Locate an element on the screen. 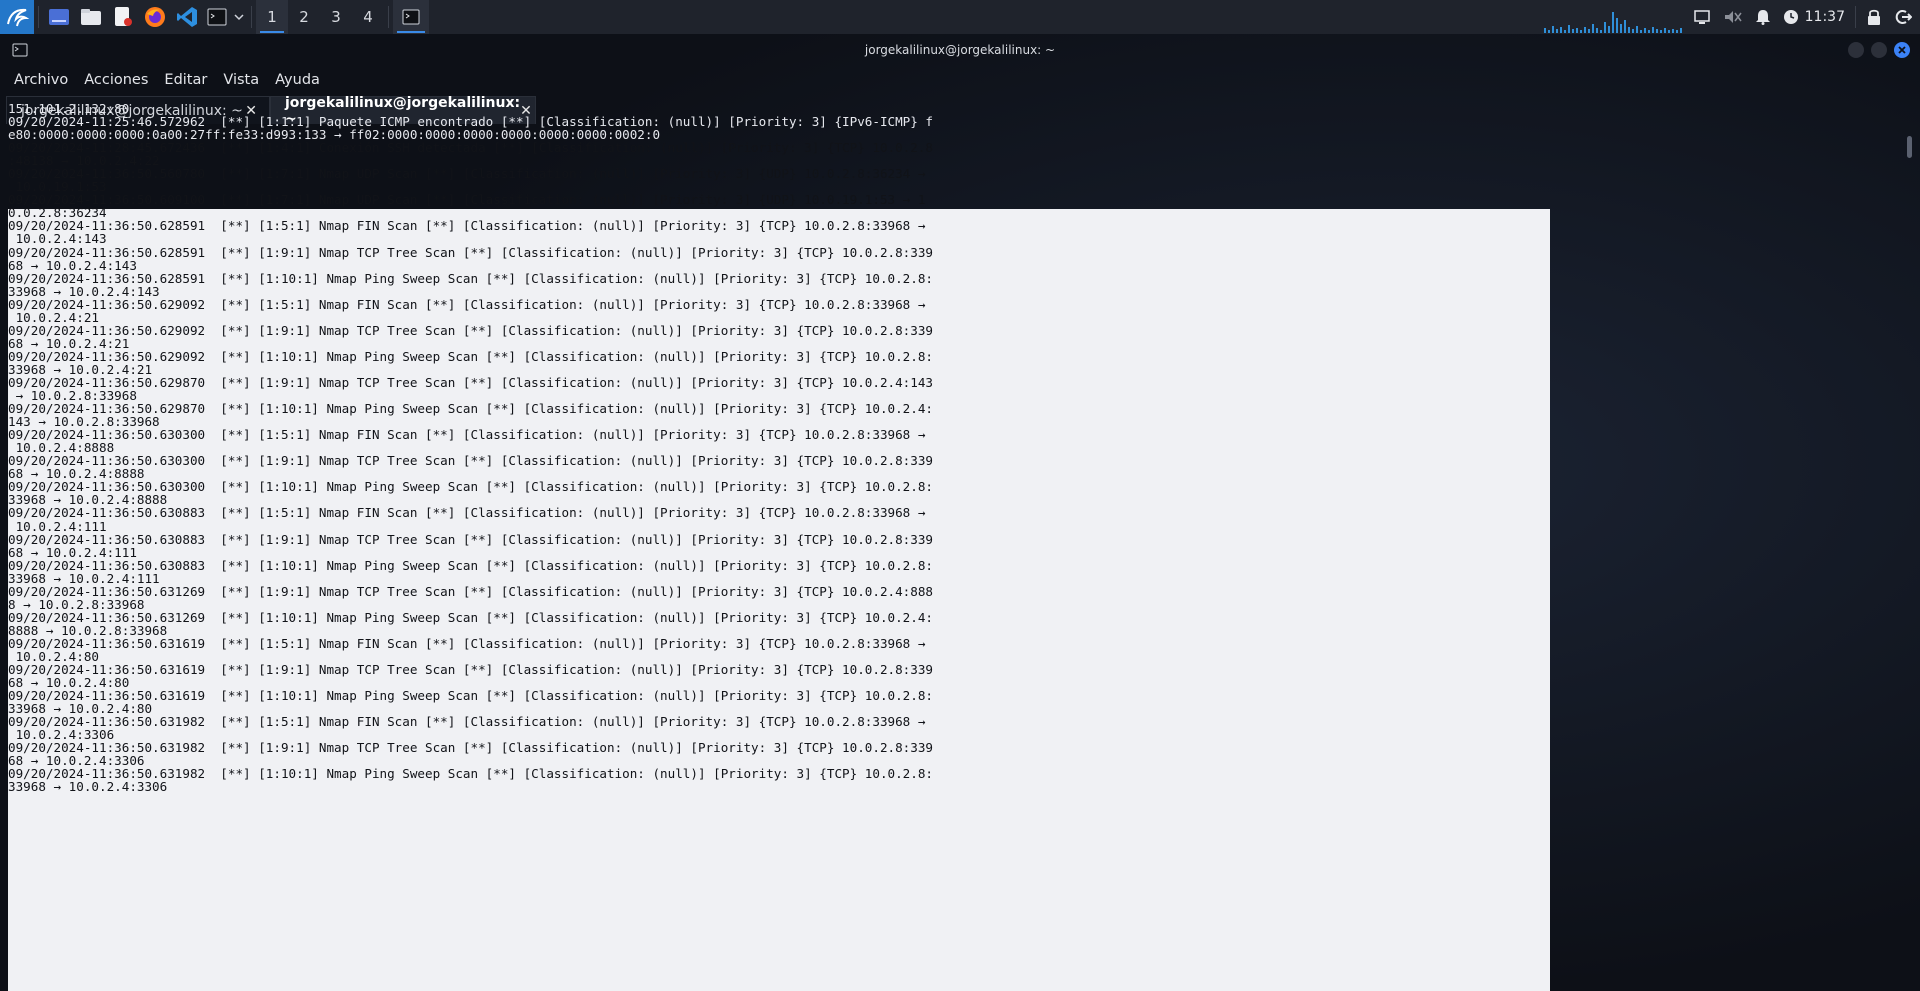 This screenshot has width=1920, height=991. terminal-line: 10.0.2.4:111 is located at coordinates (57, 526).